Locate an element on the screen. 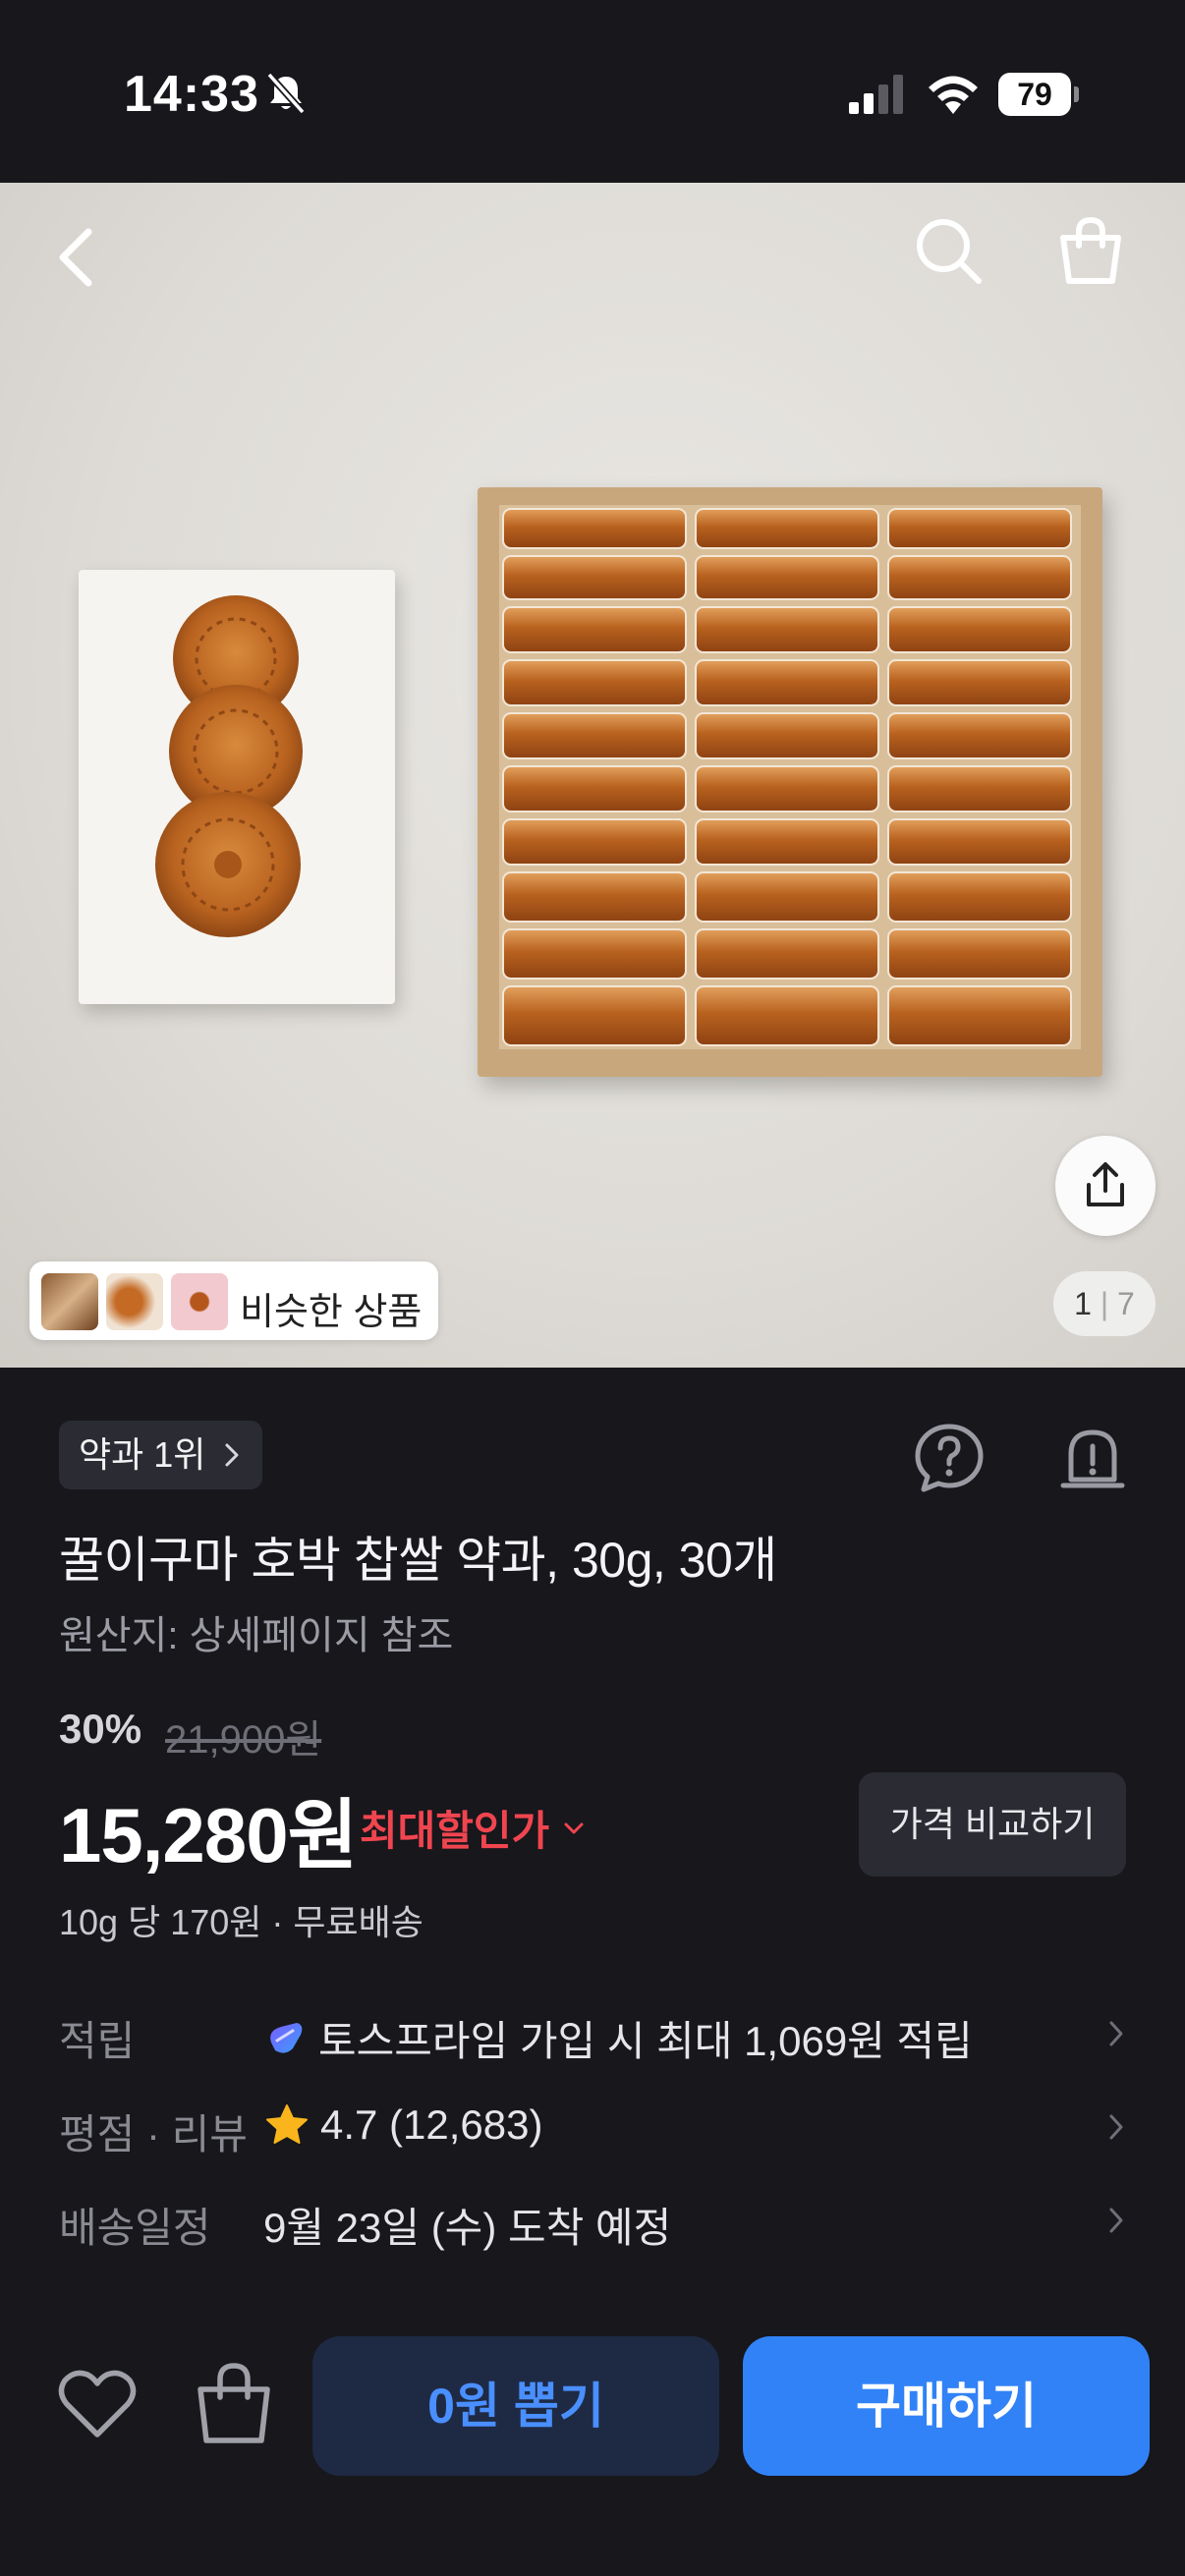 Image resolution: width=1185 pixels, height=2576 pixels. price-compare-button: 가격 비교하기 is located at coordinates (993, 1824).